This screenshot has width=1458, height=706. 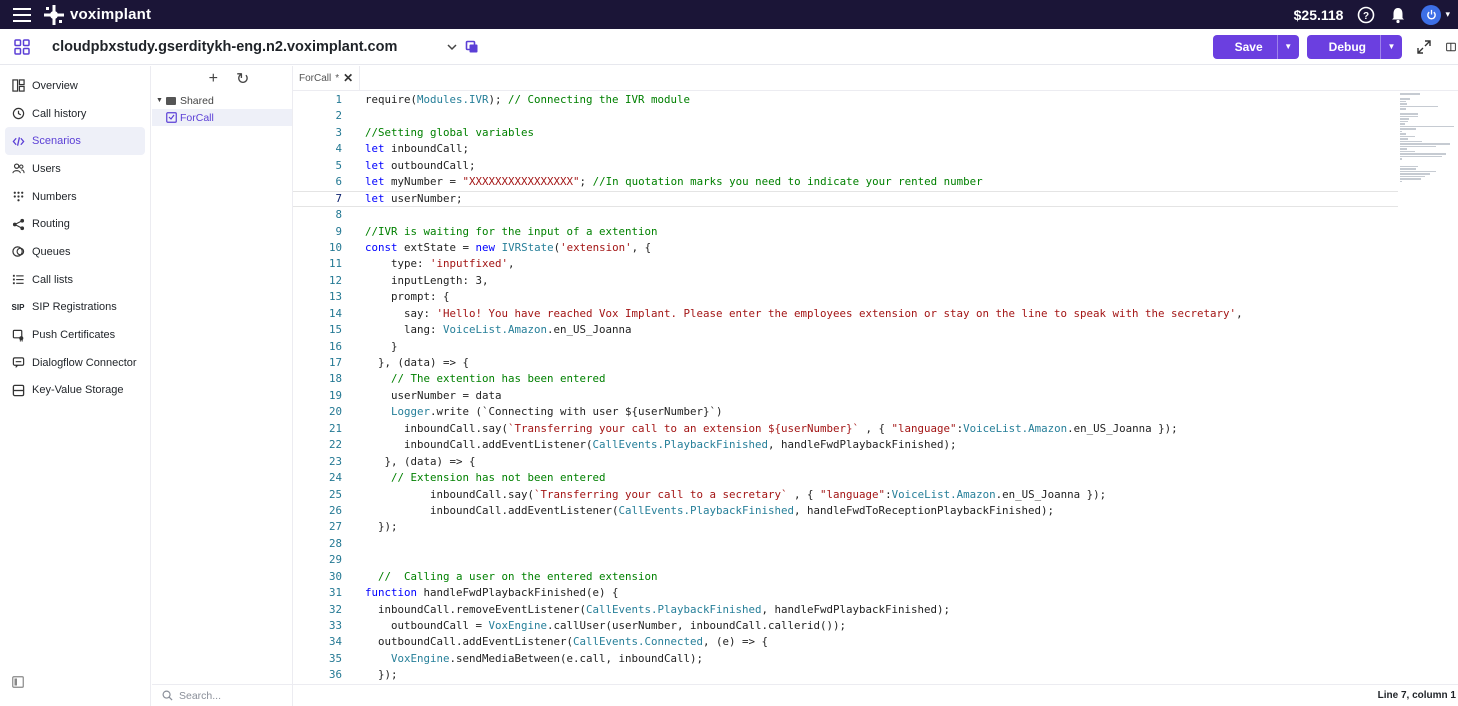 What do you see at coordinates (335, 297) in the screenshot?
I see `line-number: 13` at bounding box center [335, 297].